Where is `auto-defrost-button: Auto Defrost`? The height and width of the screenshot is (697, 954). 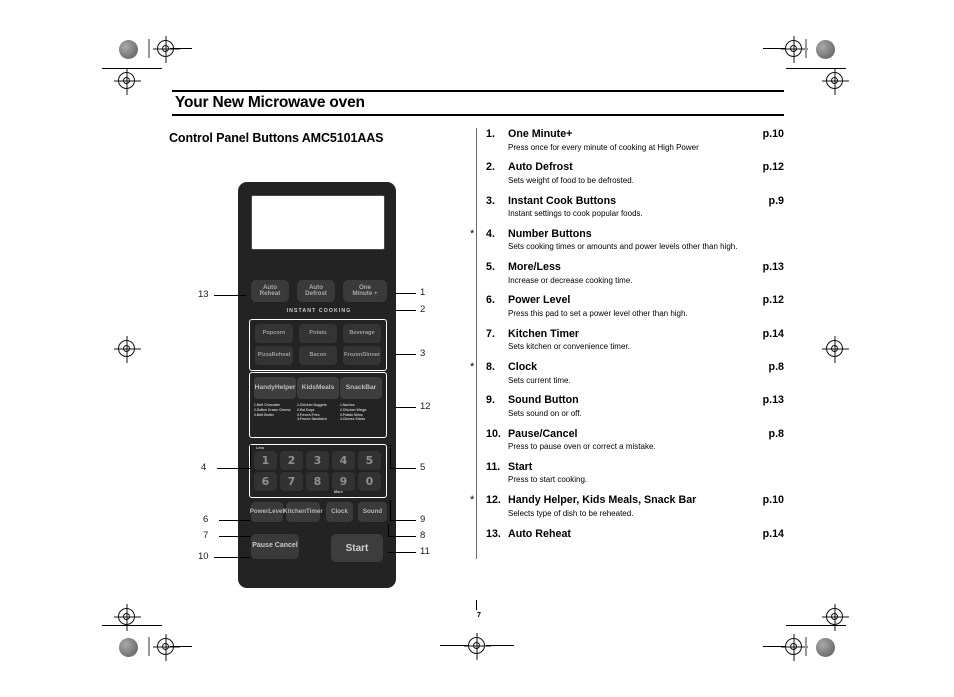 auto-defrost-button: Auto Defrost is located at coordinates (316, 291).